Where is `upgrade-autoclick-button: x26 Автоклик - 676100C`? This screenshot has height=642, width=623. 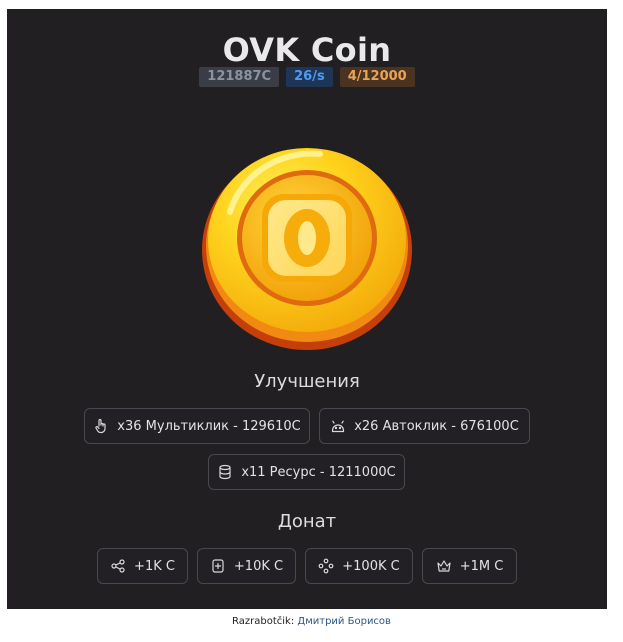
upgrade-autoclick-button: x26 Автоклик - 676100C is located at coordinates (424, 426).